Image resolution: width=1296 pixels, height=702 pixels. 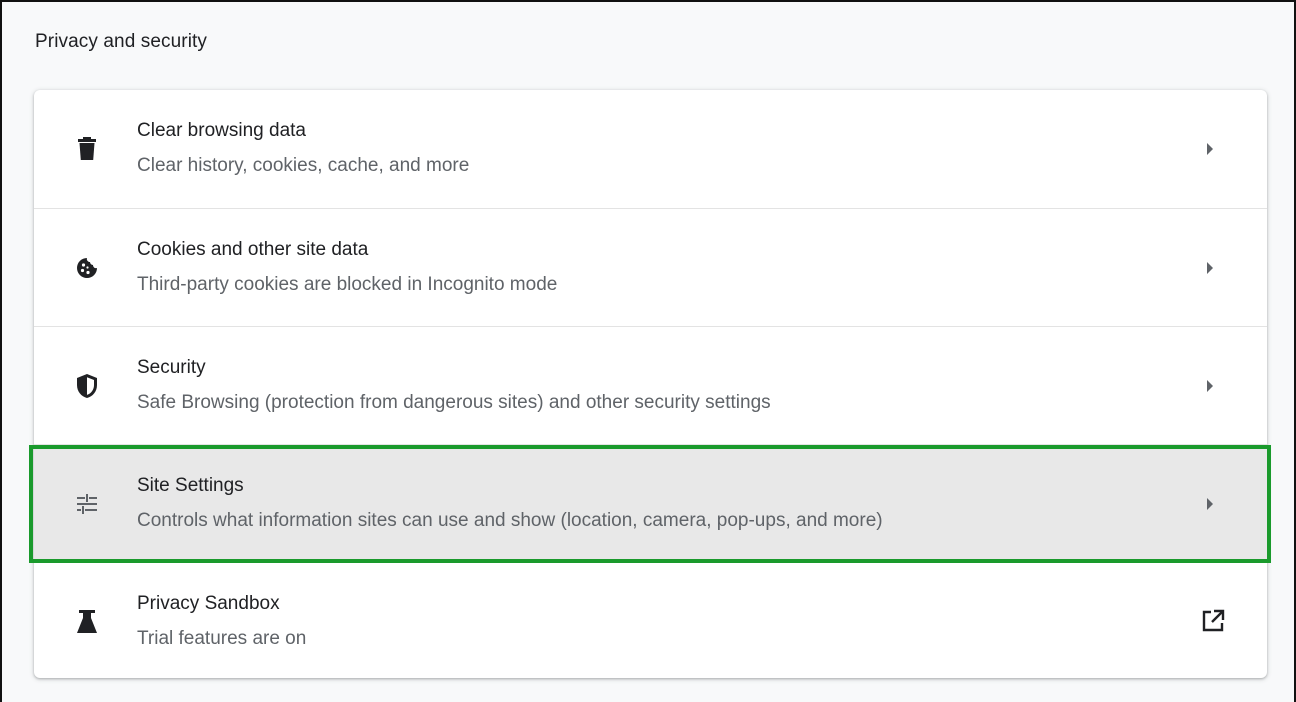 I want to click on row-title: Cookies and other site data, so click(x=253, y=249).